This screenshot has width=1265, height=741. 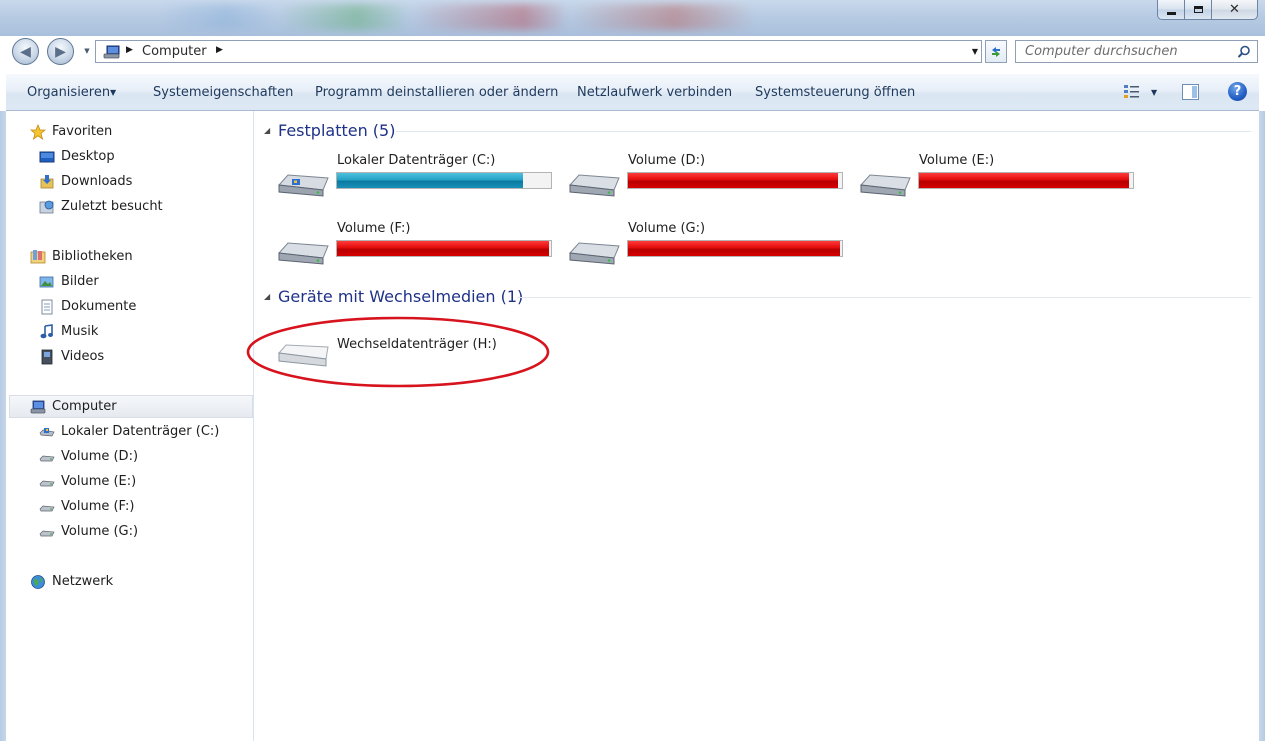 What do you see at coordinates (98, 506) in the screenshot?
I see `nav-item-label: Volume (F:)` at bounding box center [98, 506].